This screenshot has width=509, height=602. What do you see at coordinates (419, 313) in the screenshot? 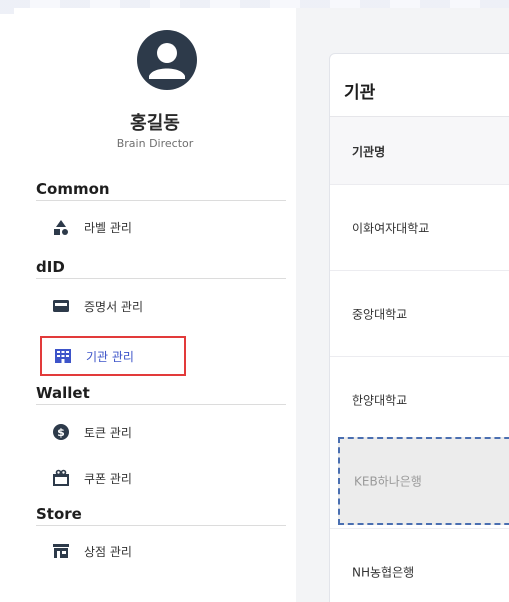
I see `table-row: 중앙대학교` at bounding box center [419, 313].